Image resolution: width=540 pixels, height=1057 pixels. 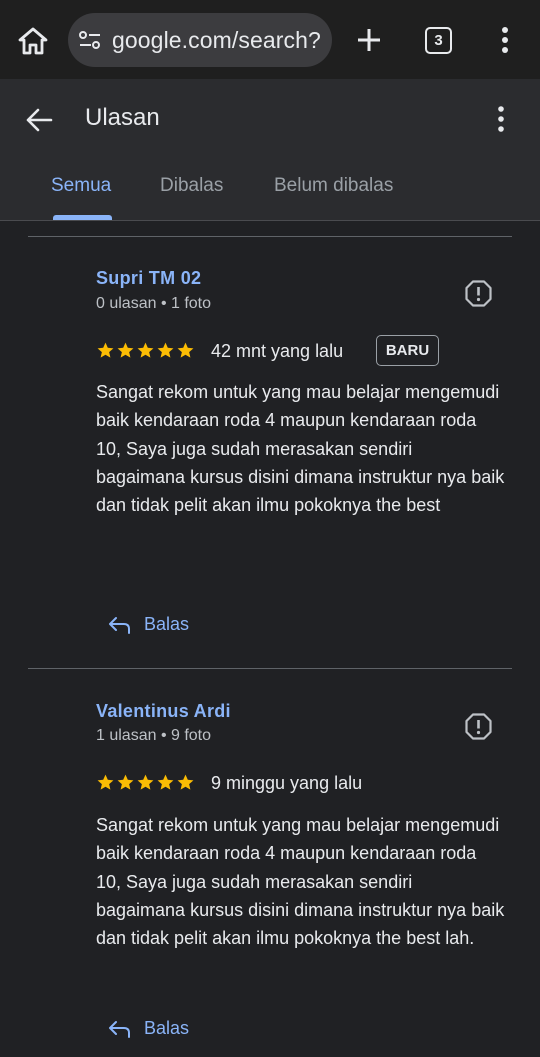 I want to click on home-icon, so click(x=33, y=41).